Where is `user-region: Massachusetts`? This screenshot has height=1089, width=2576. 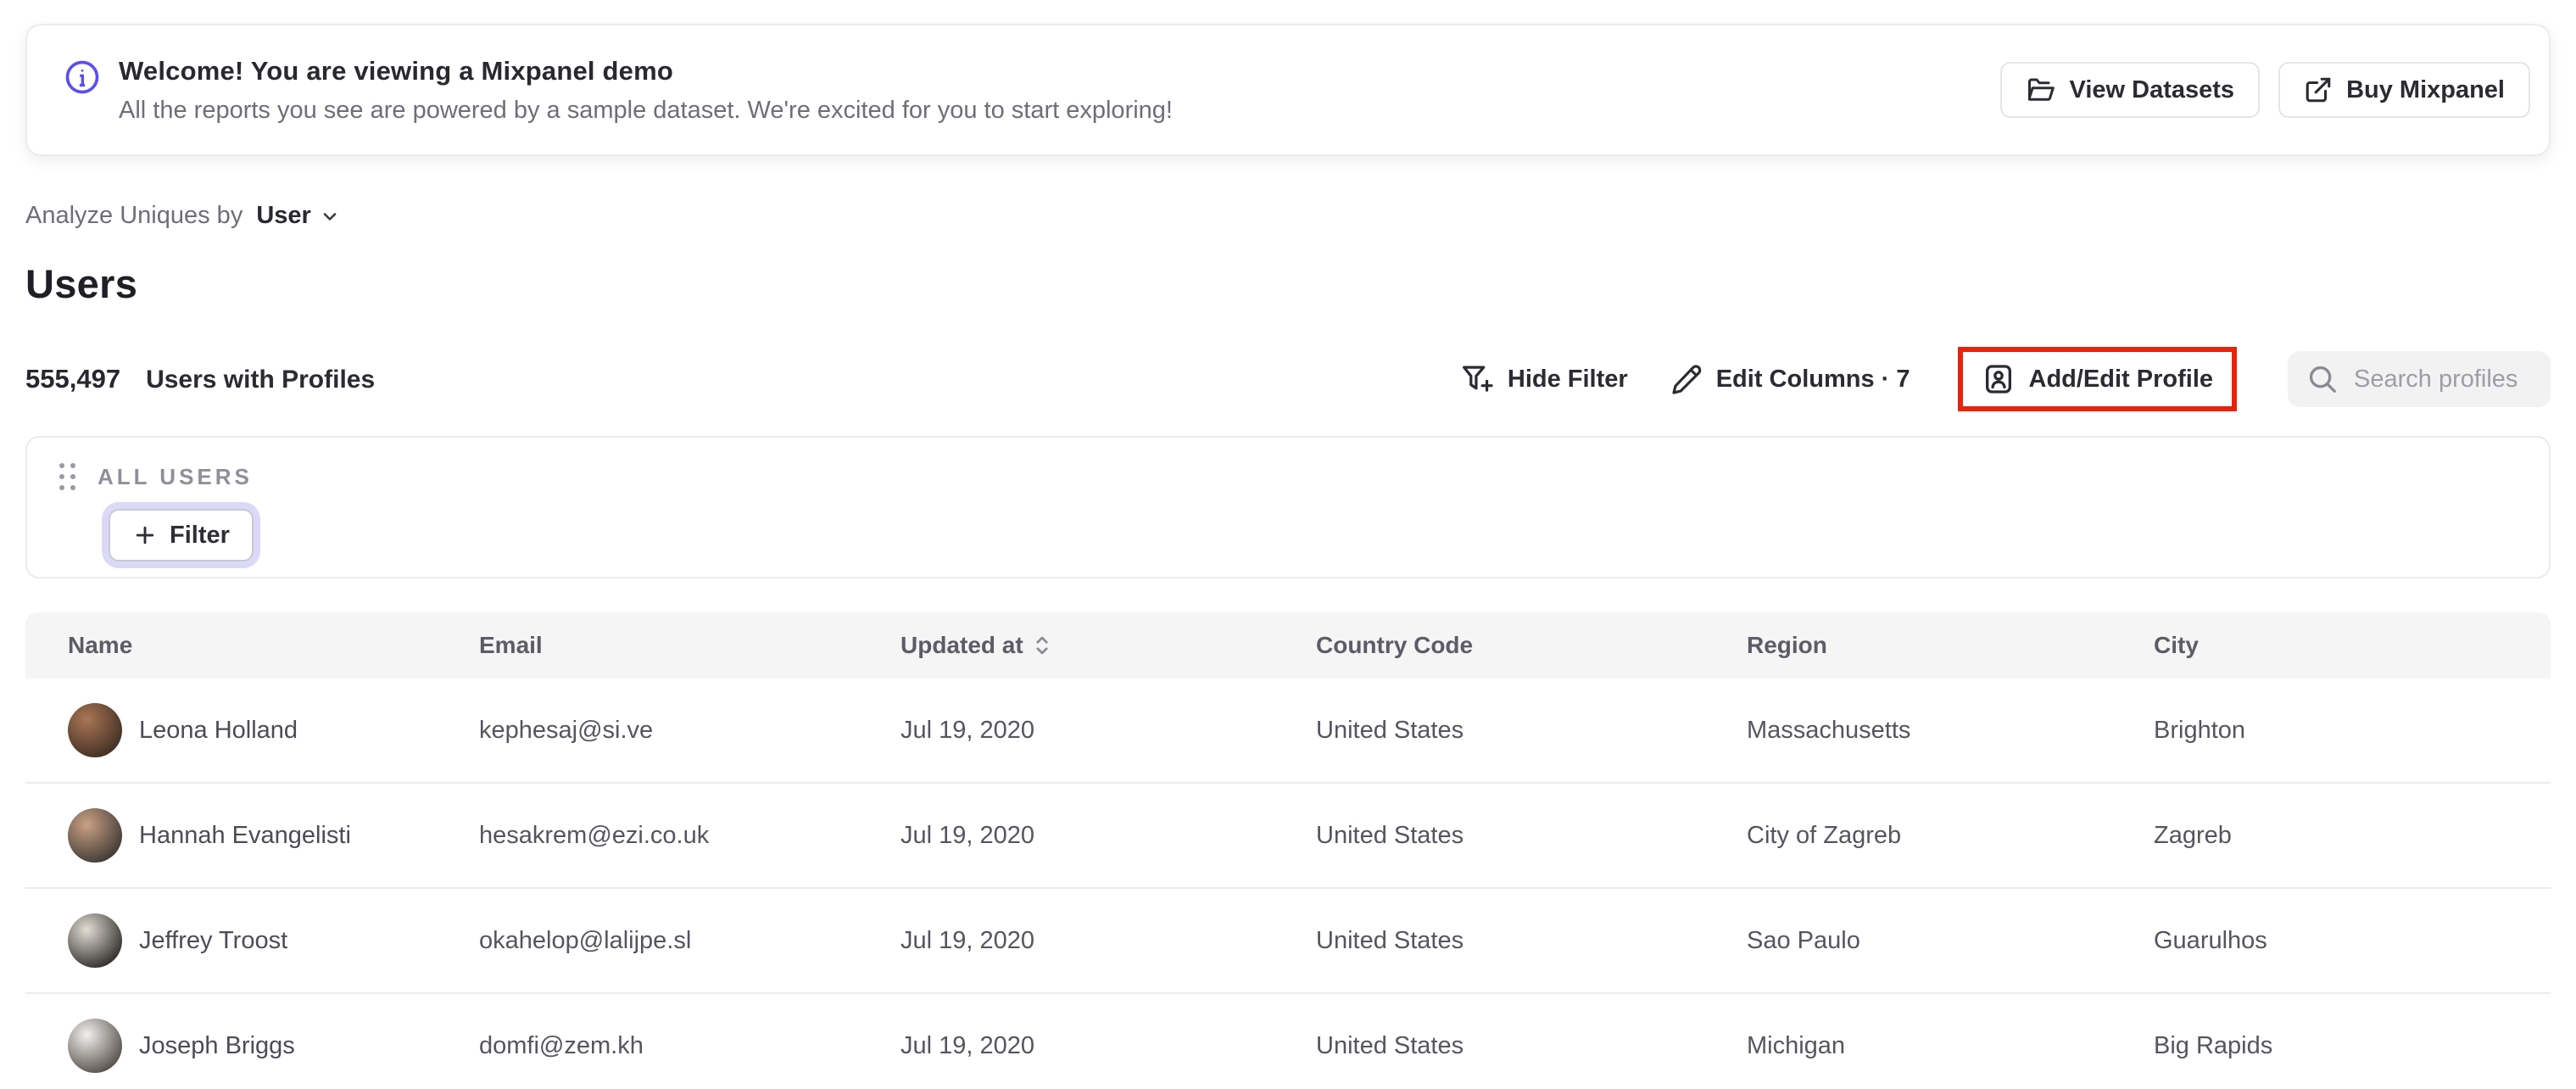
user-region: Massachusetts is located at coordinates (1829, 730).